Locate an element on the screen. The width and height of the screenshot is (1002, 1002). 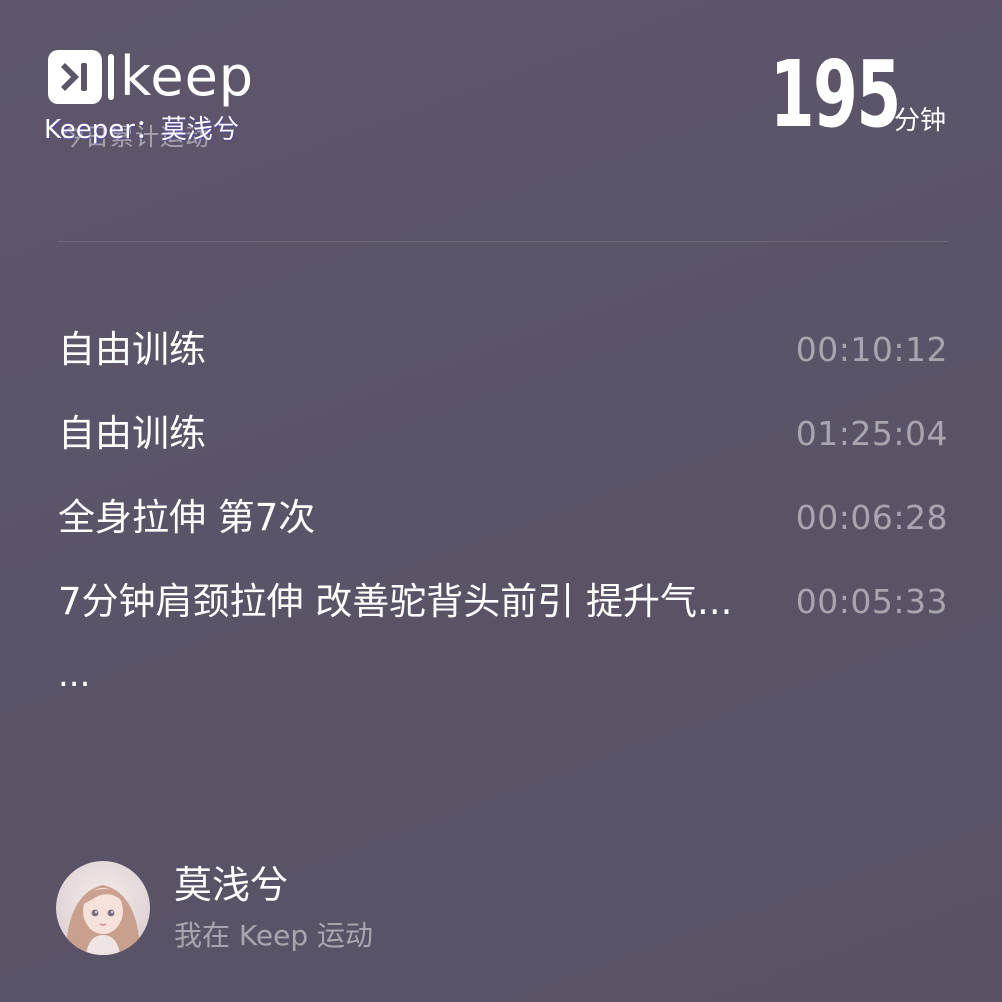
workout-duration: 00:10:12 is located at coordinates (871, 349).